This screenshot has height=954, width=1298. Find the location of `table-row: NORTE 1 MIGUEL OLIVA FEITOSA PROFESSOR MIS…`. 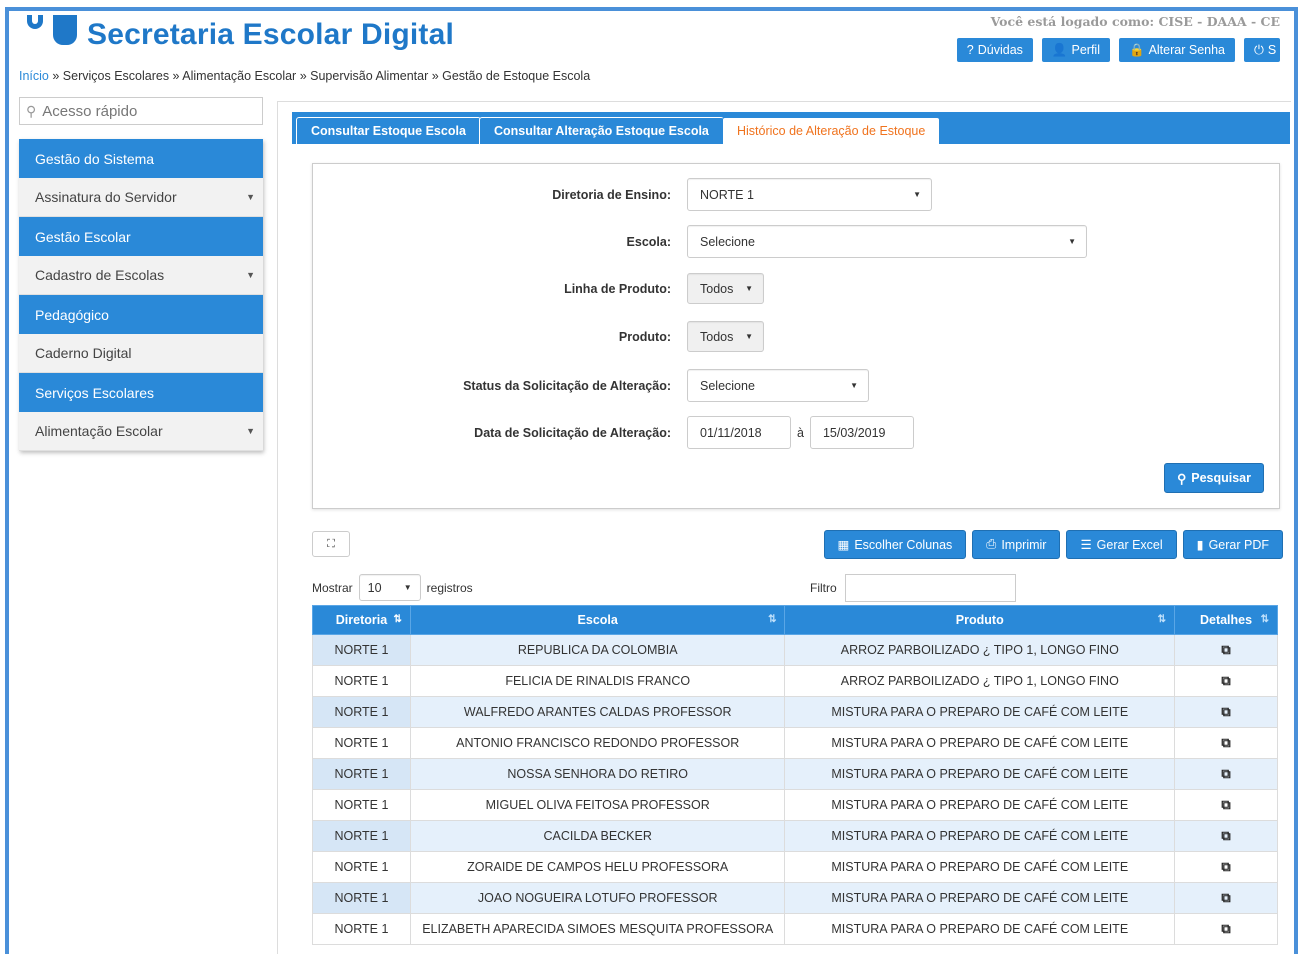

table-row: NORTE 1 MIGUEL OLIVA FEITOSA PROFESSOR MIS… is located at coordinates (795, 805).